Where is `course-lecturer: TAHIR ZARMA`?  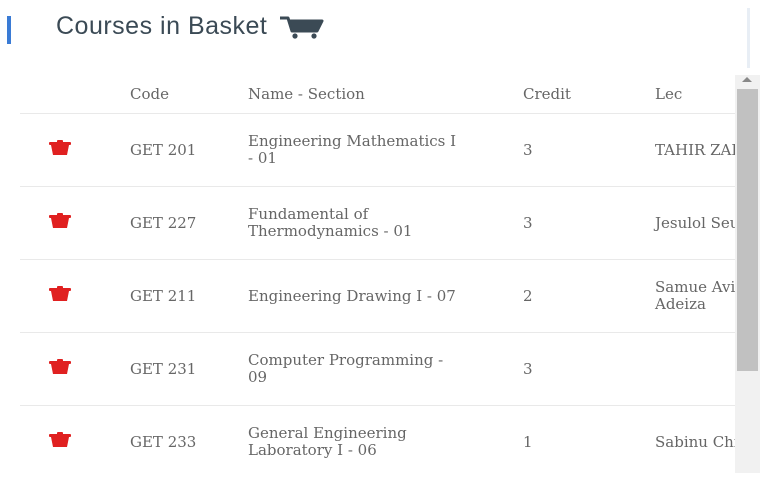 course-lecturer: TAHIR ZARMA is located at coordinates (695, 150).